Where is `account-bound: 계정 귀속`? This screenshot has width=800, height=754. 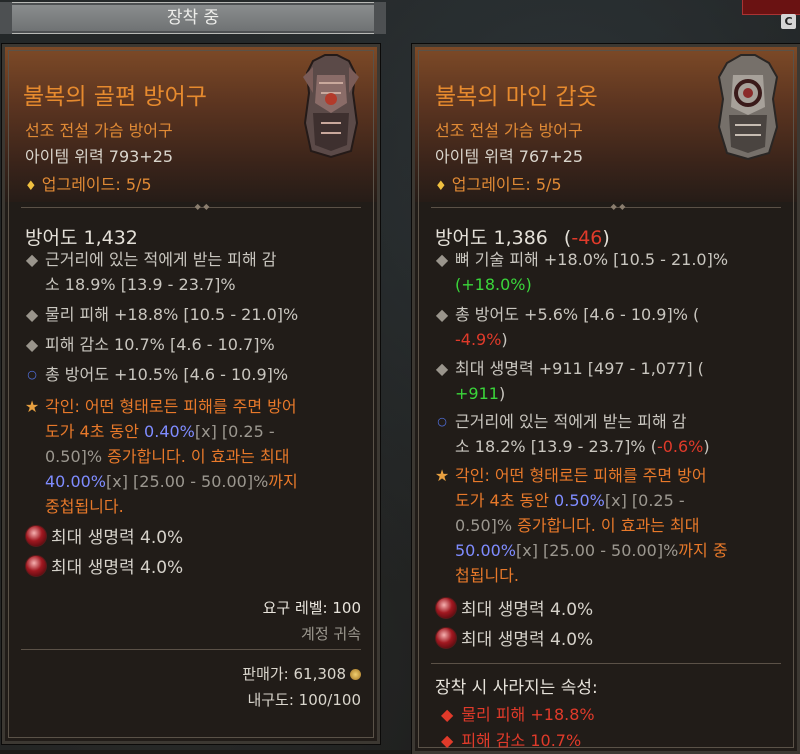
account-bound: 계정 귀속 is located at coordinates (331, 634).